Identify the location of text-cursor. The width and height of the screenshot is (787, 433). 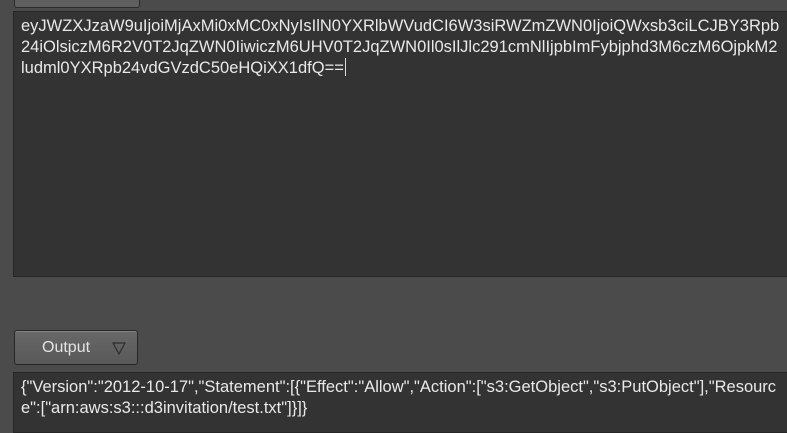
(345, 67).